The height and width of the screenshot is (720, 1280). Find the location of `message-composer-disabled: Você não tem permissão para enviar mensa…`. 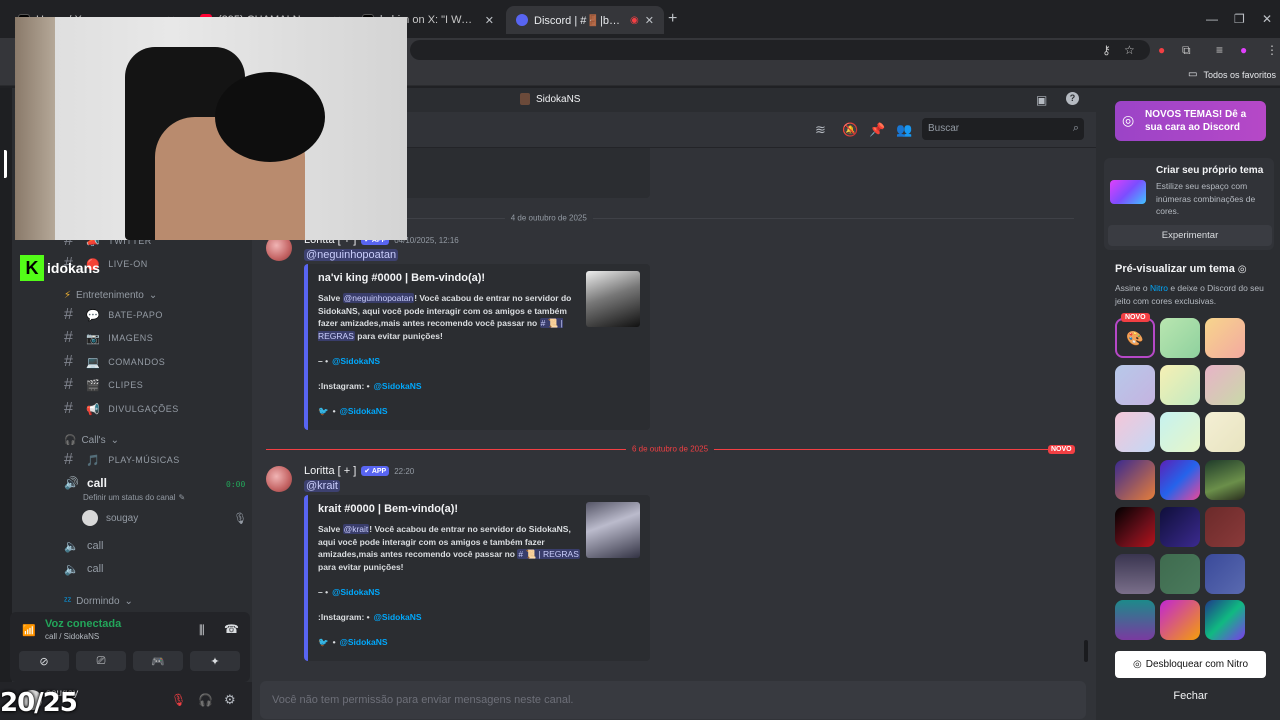

message-composer-disabled: Você não tem permissão para enviar mensa… is located at coordinates (673, 700).